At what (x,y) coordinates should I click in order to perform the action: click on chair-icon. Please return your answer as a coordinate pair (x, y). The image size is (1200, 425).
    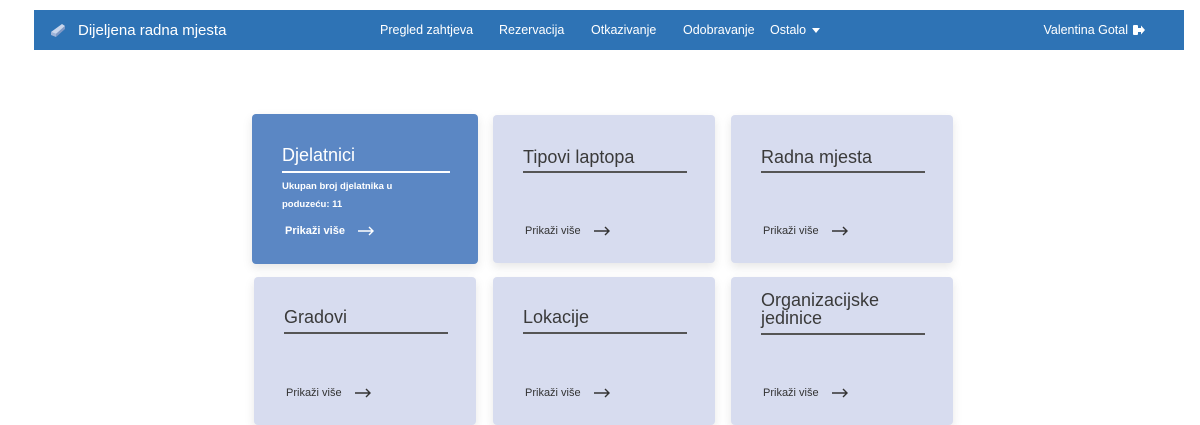
    Looking at the image, I should click on (58, 30).